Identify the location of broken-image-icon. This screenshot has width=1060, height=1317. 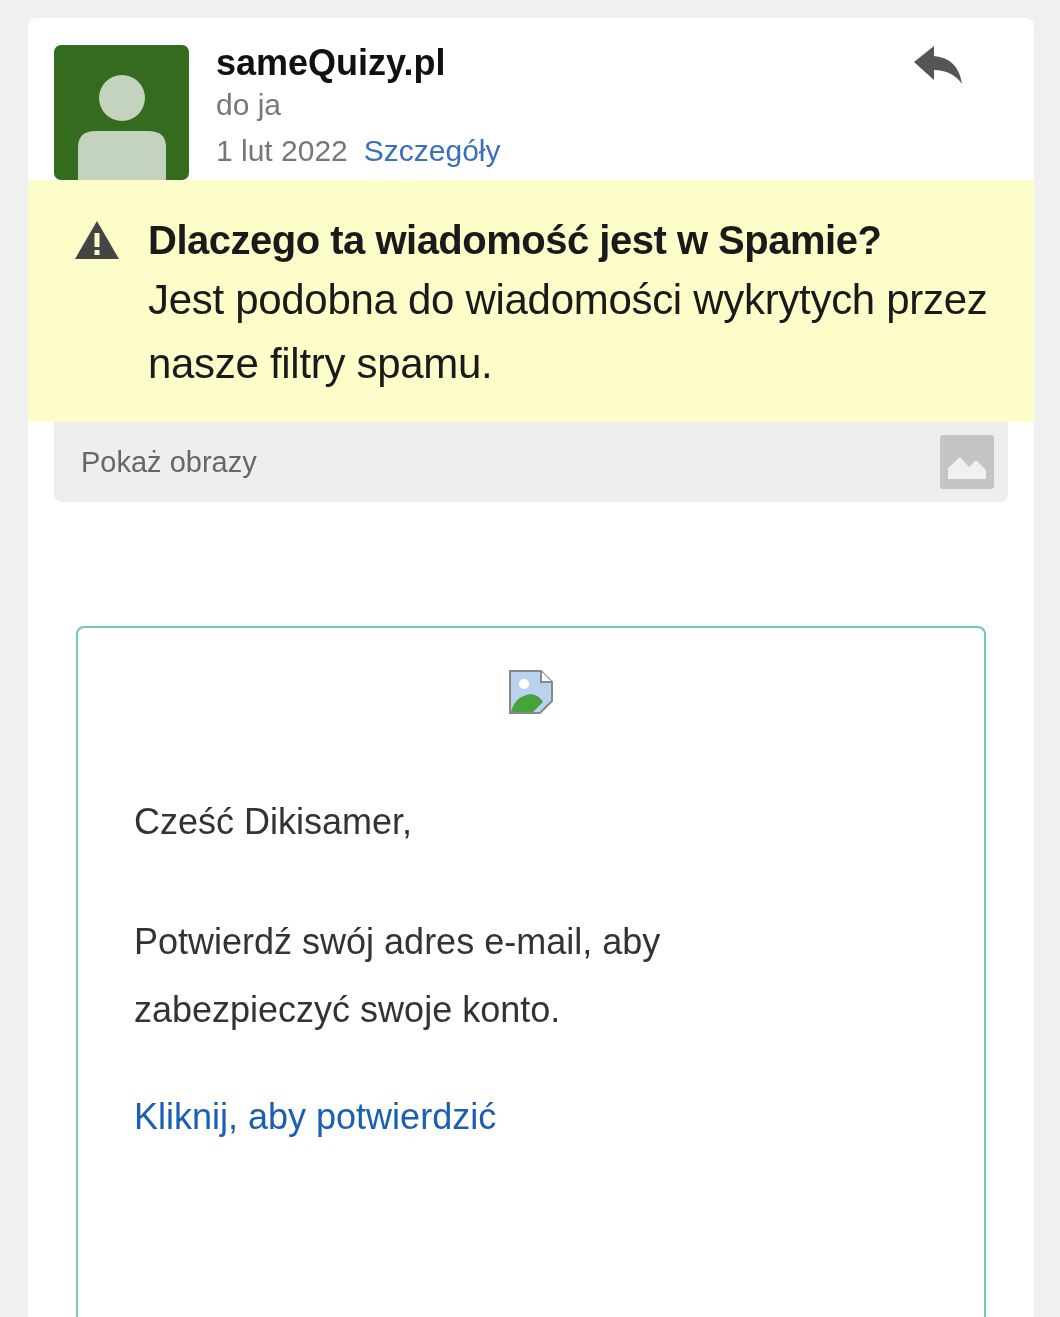
(531, 692).